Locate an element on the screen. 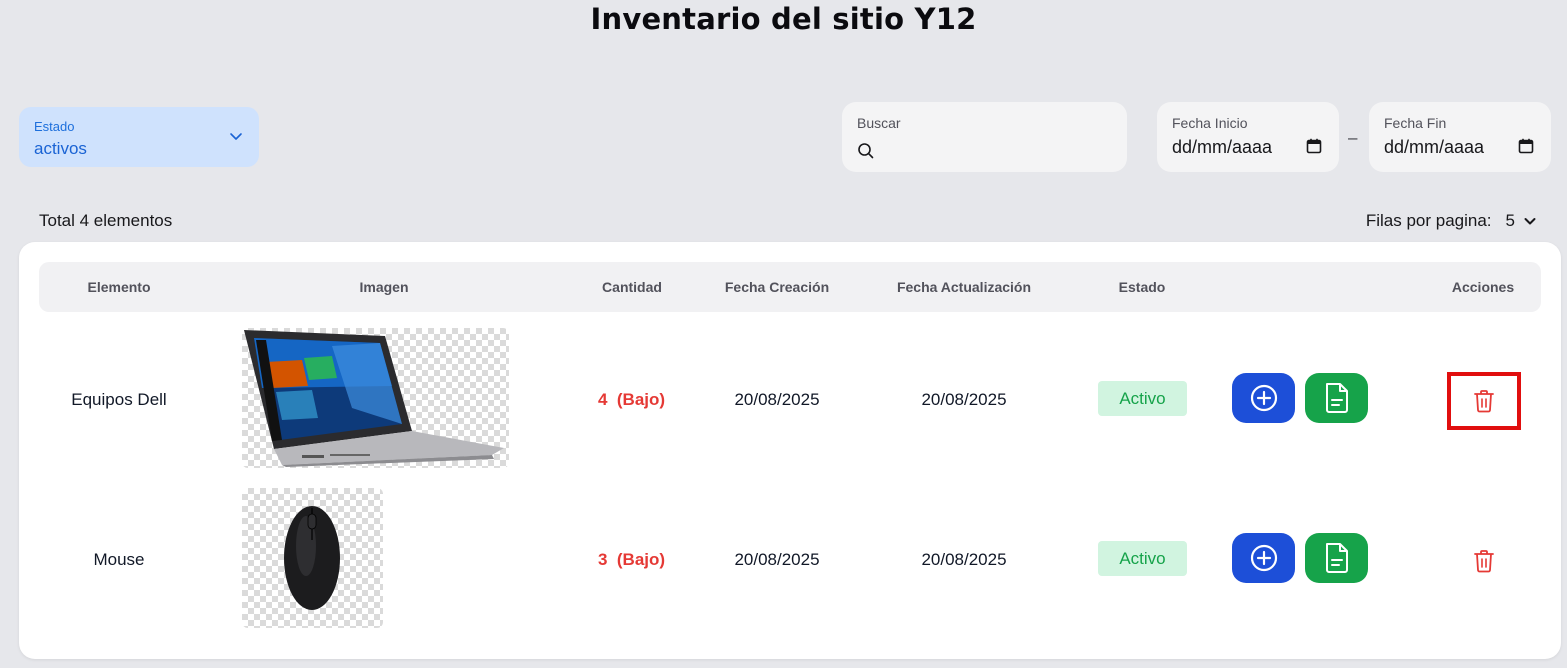 The height and width of the screenshot is (668, 1567). fecha-fin-label: Fecha Fin is located at coordinates (1415, 123).